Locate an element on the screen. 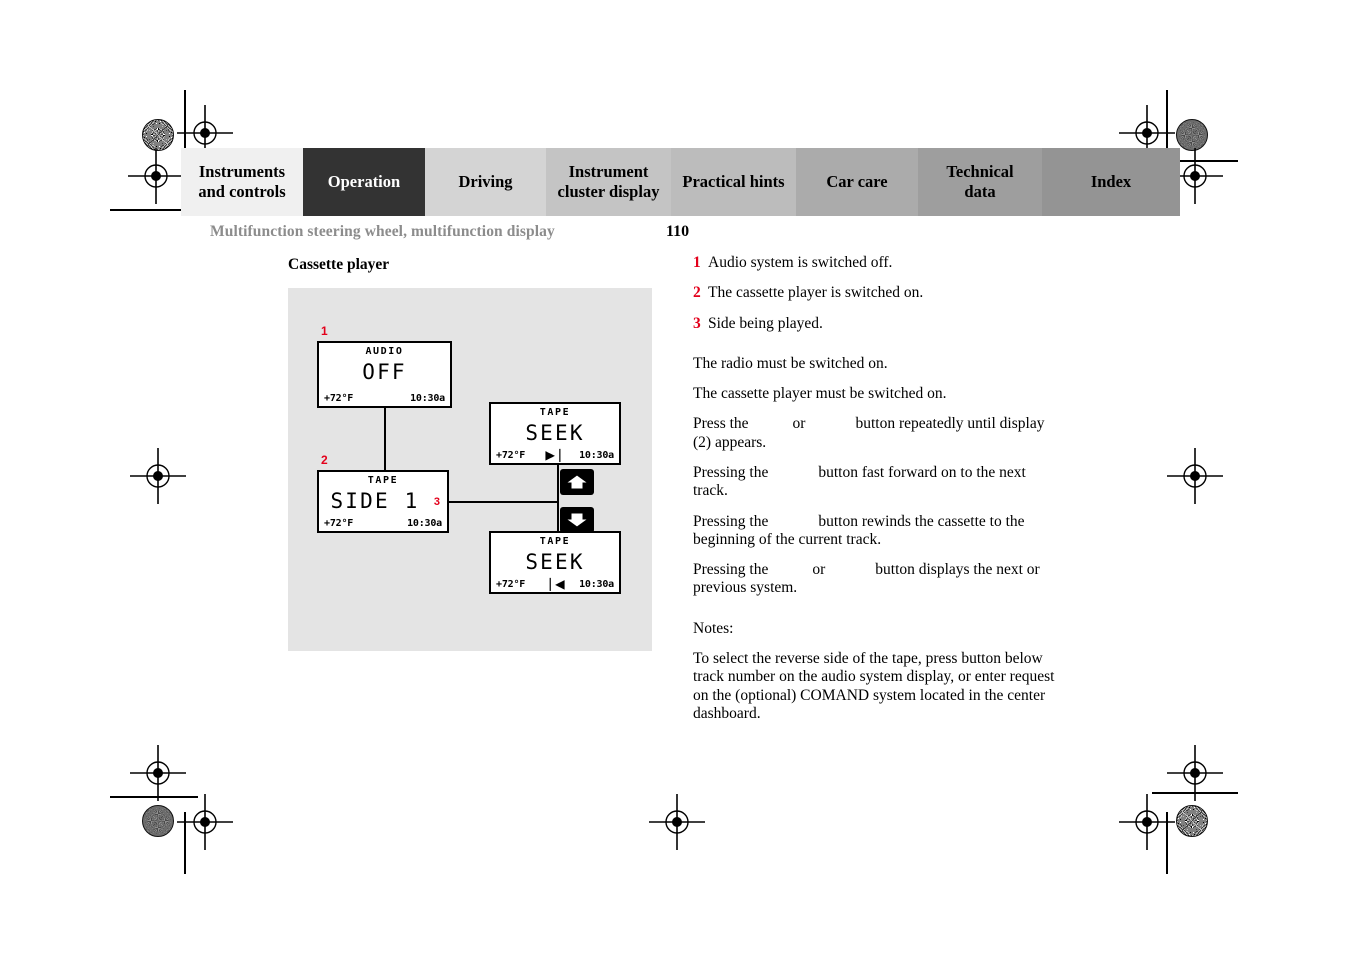 This screenshot has width=1351, height=954. legend-item: 1 Audio system is switched off. is located at coordinates (878, 263).